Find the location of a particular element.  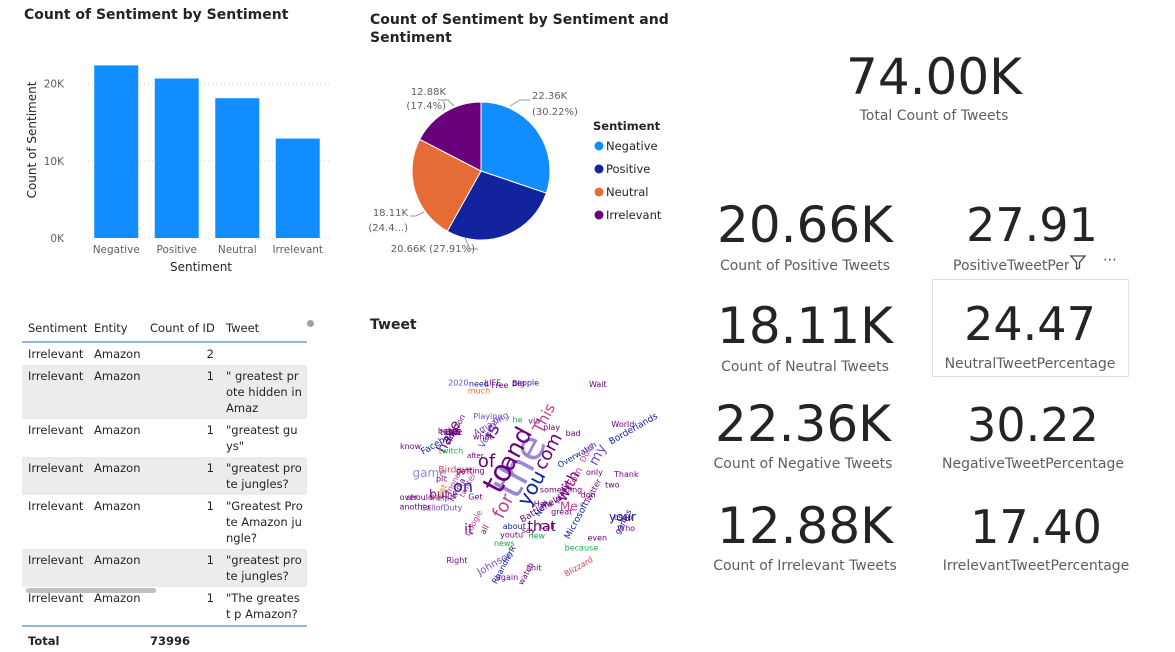

col-header-entity: Entity is located at coordinates (116, 329).